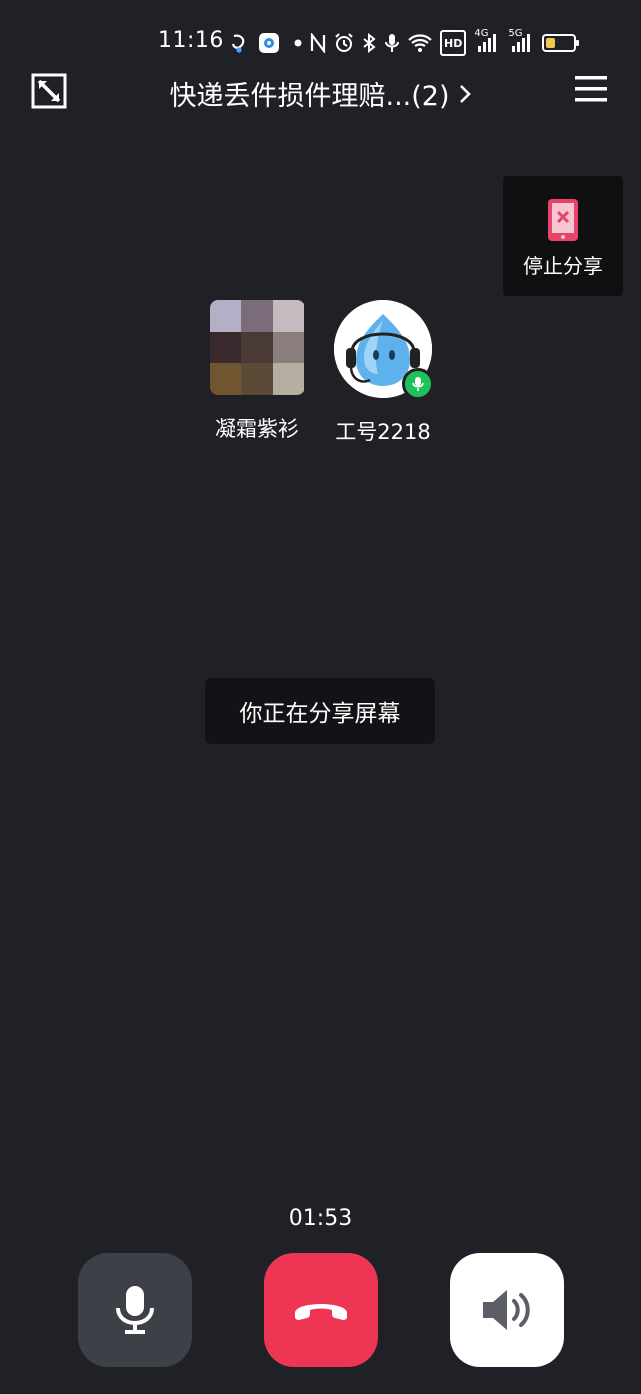 The image size is (641, 1394). I want to click on phone-hangup-icon, so click(321, 1312).